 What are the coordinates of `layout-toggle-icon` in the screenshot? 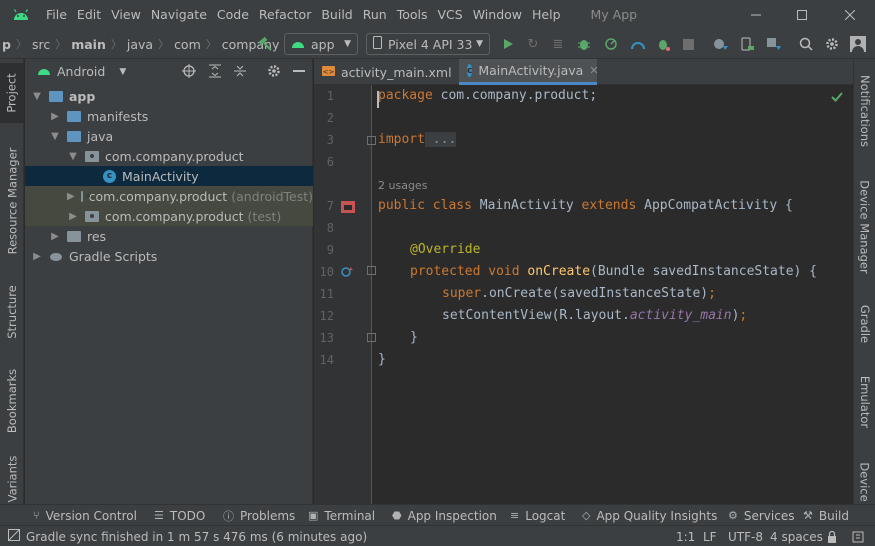 It's located at (14, 536).